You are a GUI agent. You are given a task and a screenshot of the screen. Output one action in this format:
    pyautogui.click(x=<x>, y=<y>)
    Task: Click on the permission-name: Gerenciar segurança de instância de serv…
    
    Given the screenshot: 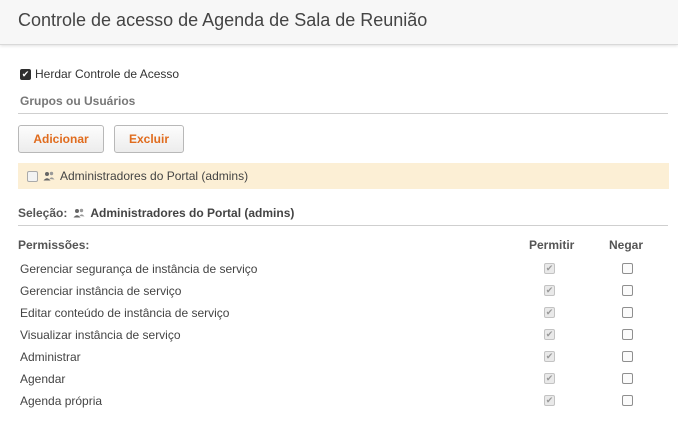 What is the action you would take?
    pyautogui.click(x=139, y=269)
    